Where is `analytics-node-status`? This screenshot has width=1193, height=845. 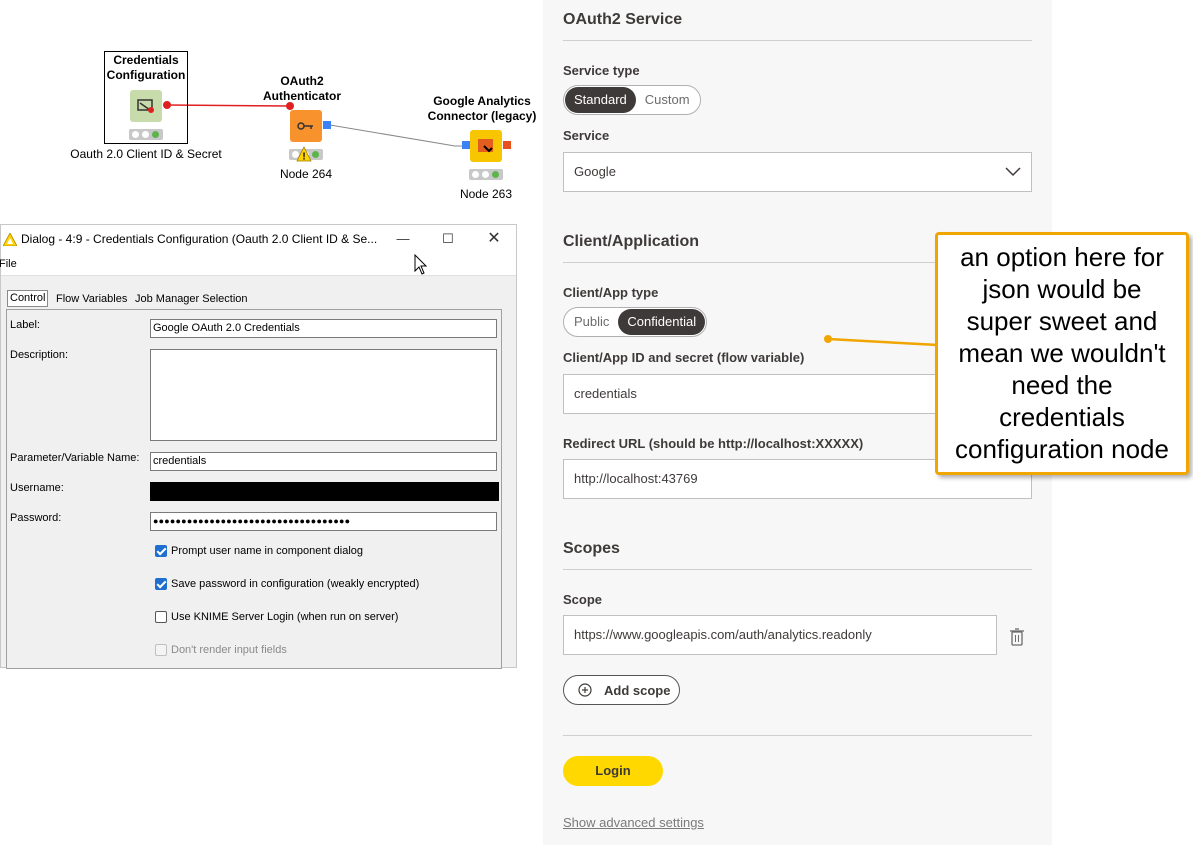
analytics-node-status is located at coordinates (486, 174).